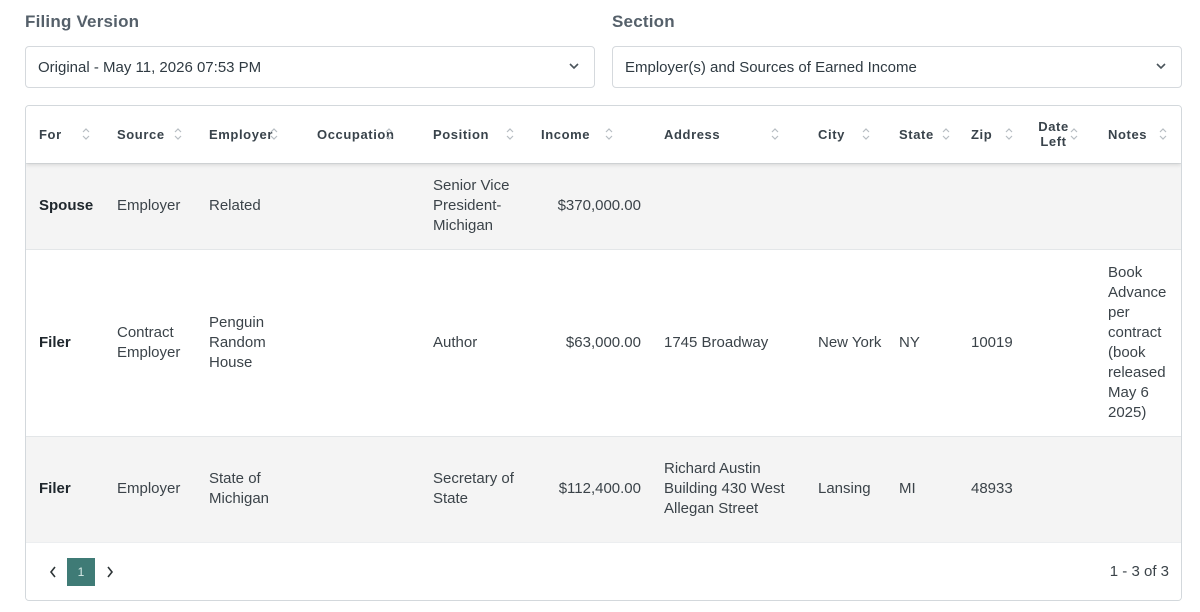  I want to click on column-header-date-left: Date Left, so click(1060, 134).